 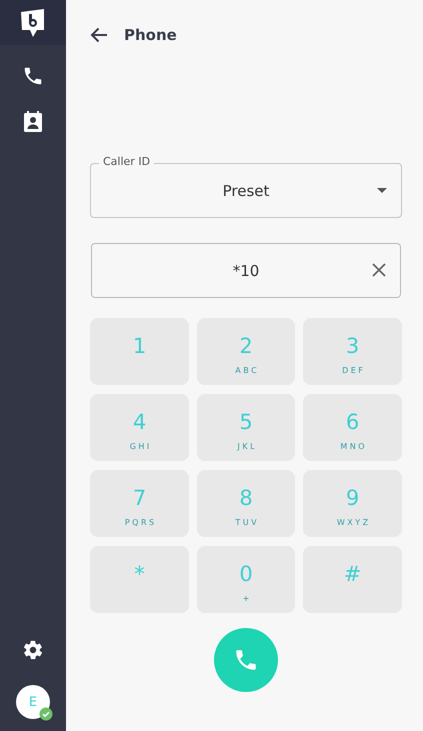 I want to click on dial-key: 5 JKL, so click(x=246, y=427).